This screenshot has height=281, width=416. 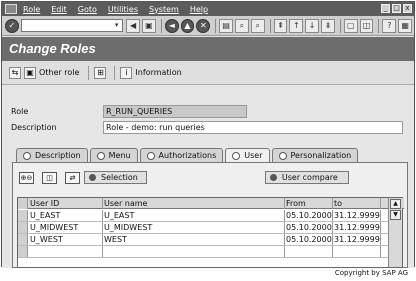 I want to click on help-icon: ?, so click(x=389, y=25).